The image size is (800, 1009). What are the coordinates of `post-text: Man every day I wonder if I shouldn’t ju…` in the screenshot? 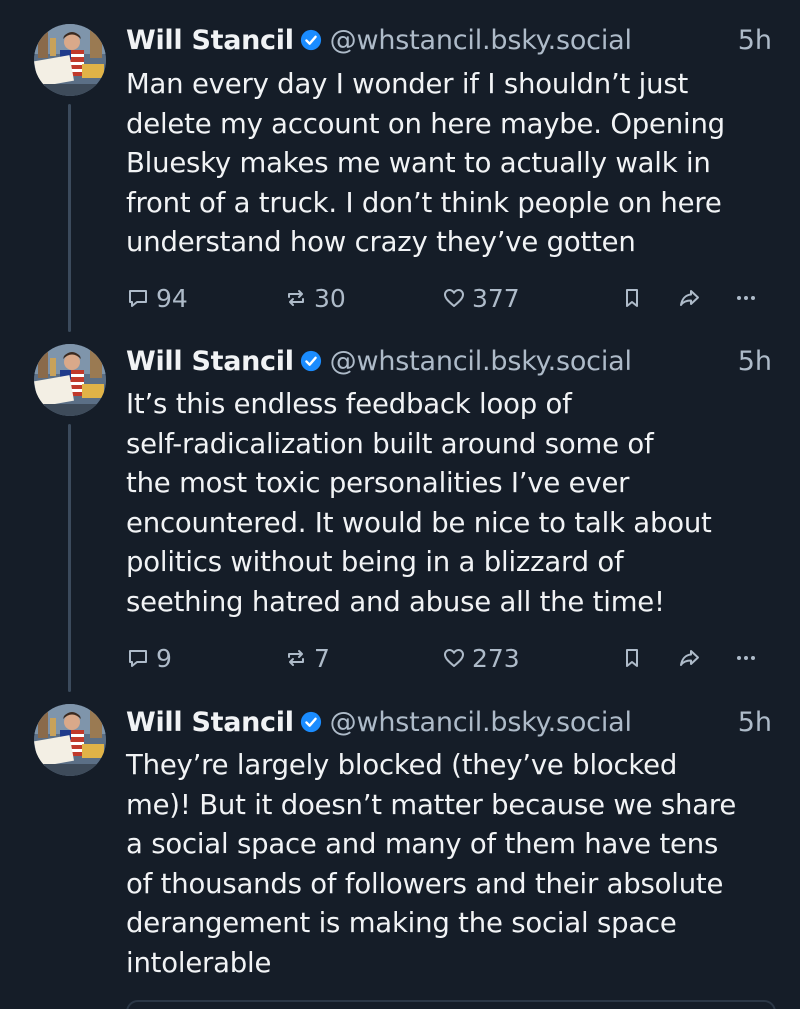 It's located at (425, 163).